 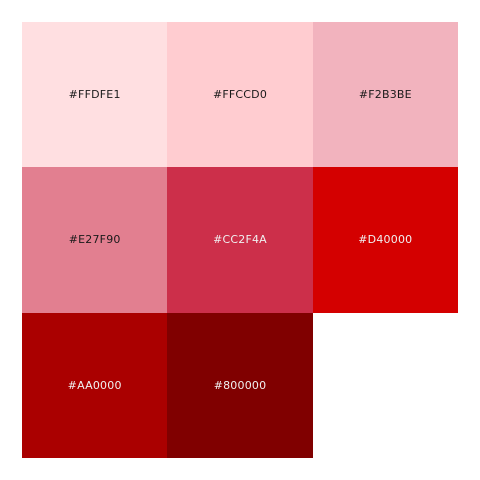 I want to click on swatch-6: #D40000, so click(x=385, y=240).